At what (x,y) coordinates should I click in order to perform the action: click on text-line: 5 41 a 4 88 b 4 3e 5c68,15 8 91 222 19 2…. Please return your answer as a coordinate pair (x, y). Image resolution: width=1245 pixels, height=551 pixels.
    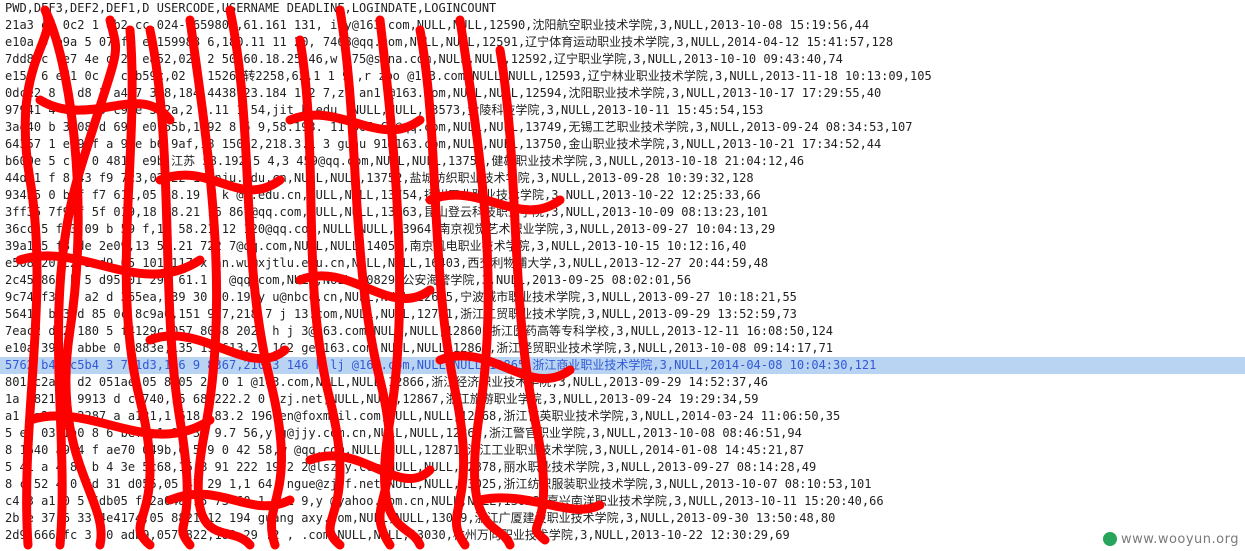
    Looking at the image, I should click on (622, 467).